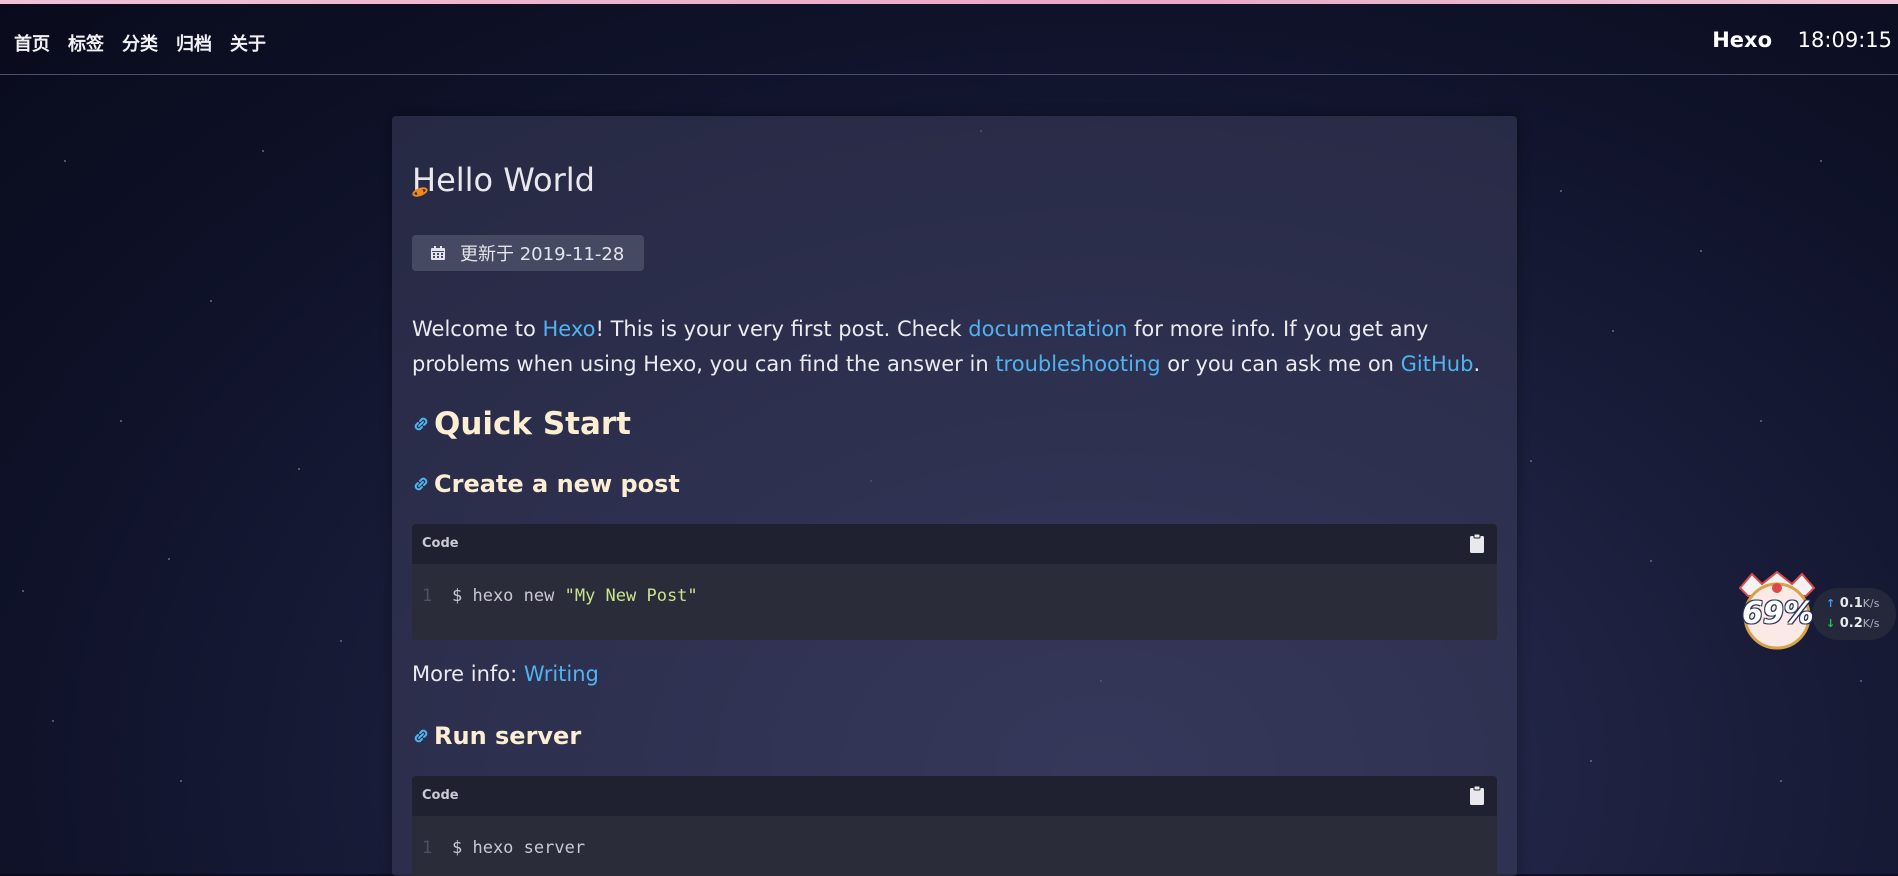 This screenshot has height=876, width=1898. What do you see at coordinates (1871, 603) in the screenshot?
I see `upload-unit: K/s` at bounding box center [1871, 603].